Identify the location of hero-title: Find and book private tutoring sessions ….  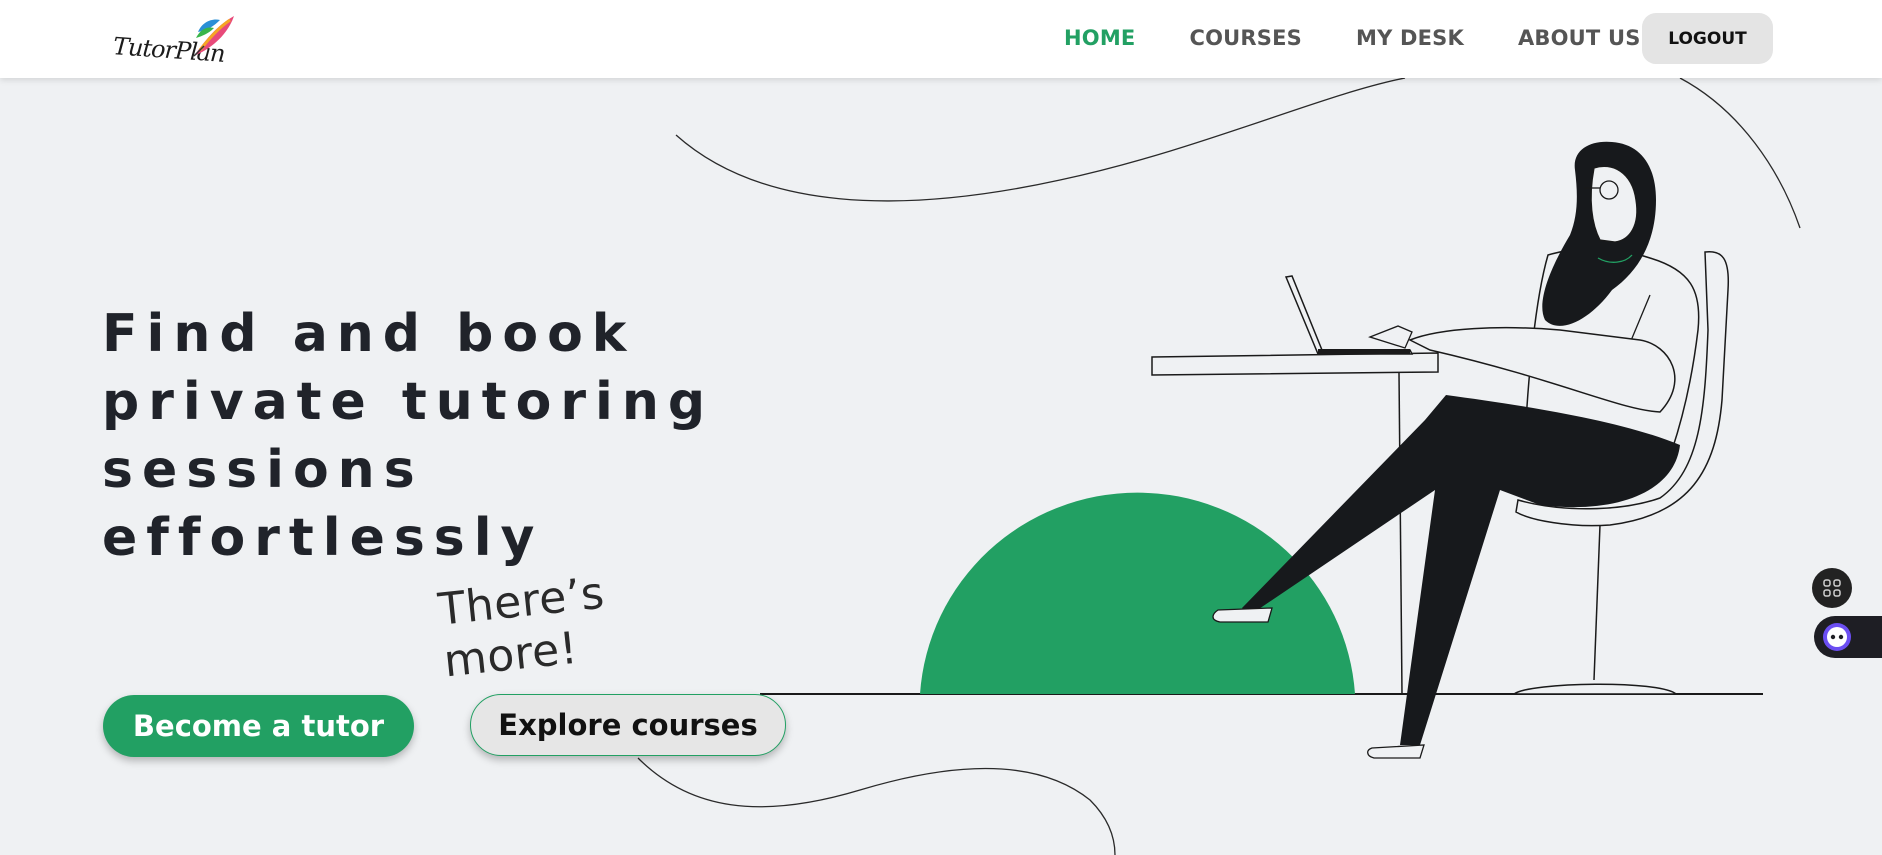
(422, 436).